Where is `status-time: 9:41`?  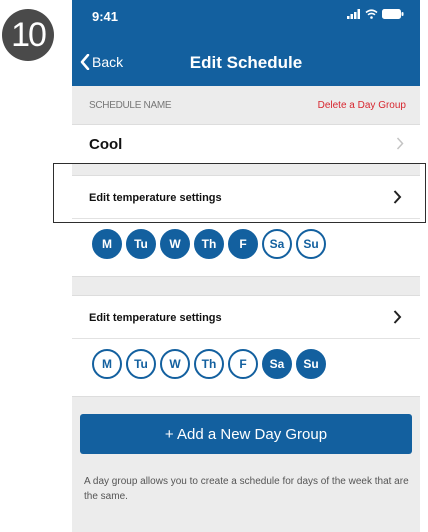
status-time: 9:41 is located at coordinates (105, 16).